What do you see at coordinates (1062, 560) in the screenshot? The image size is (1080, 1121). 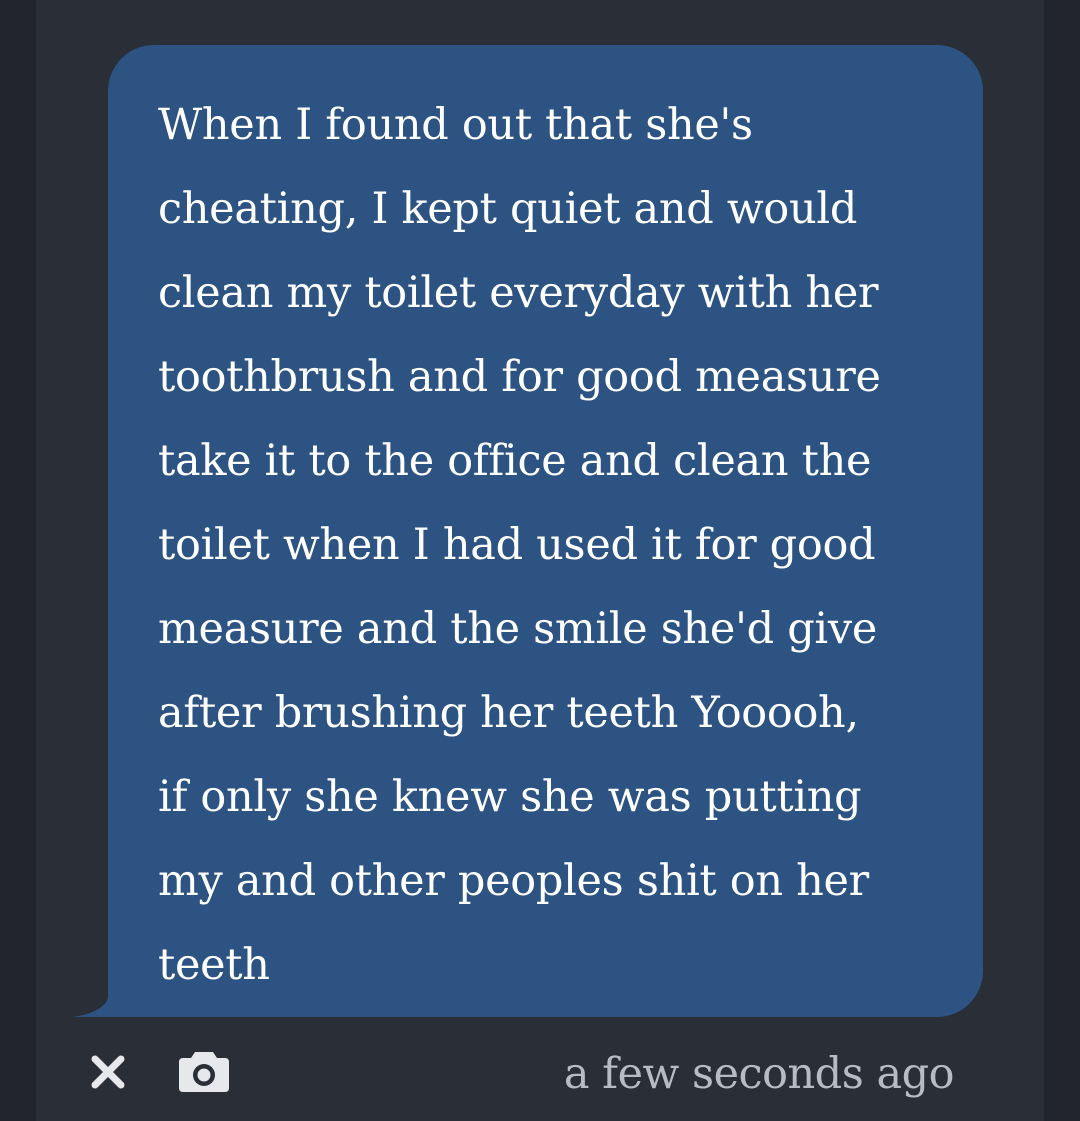 I see `right-margin` at bounding box center [1062, 560].